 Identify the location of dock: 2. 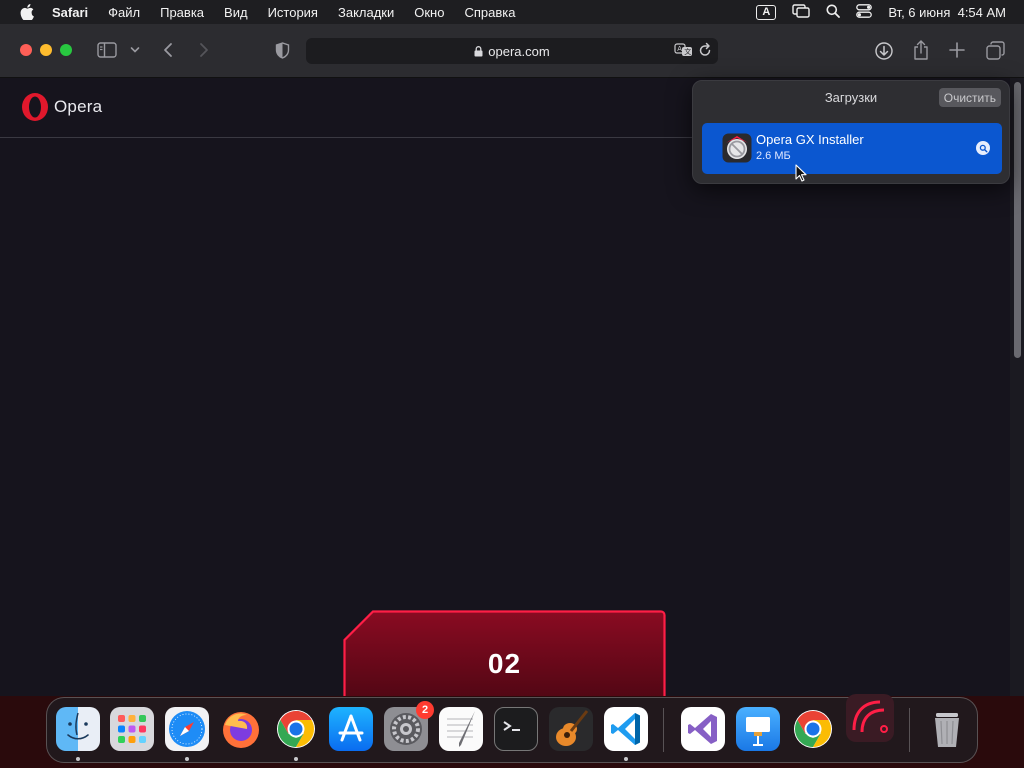
(512, 728).